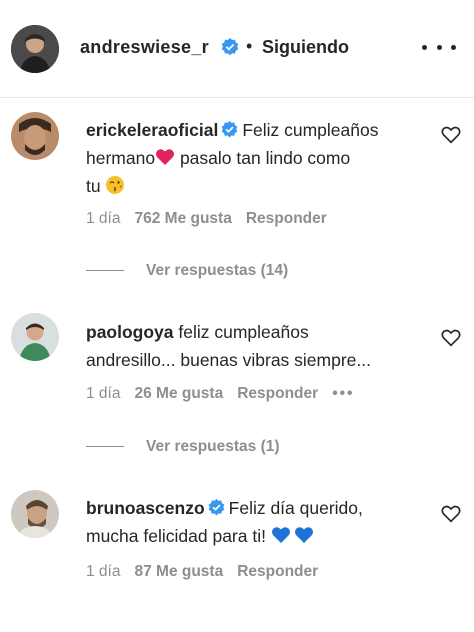 This screenshot has width=474, height=632. Describe the element at coordinates (165, 157) in the screenshot. I see `red-heart-icon` at that location.